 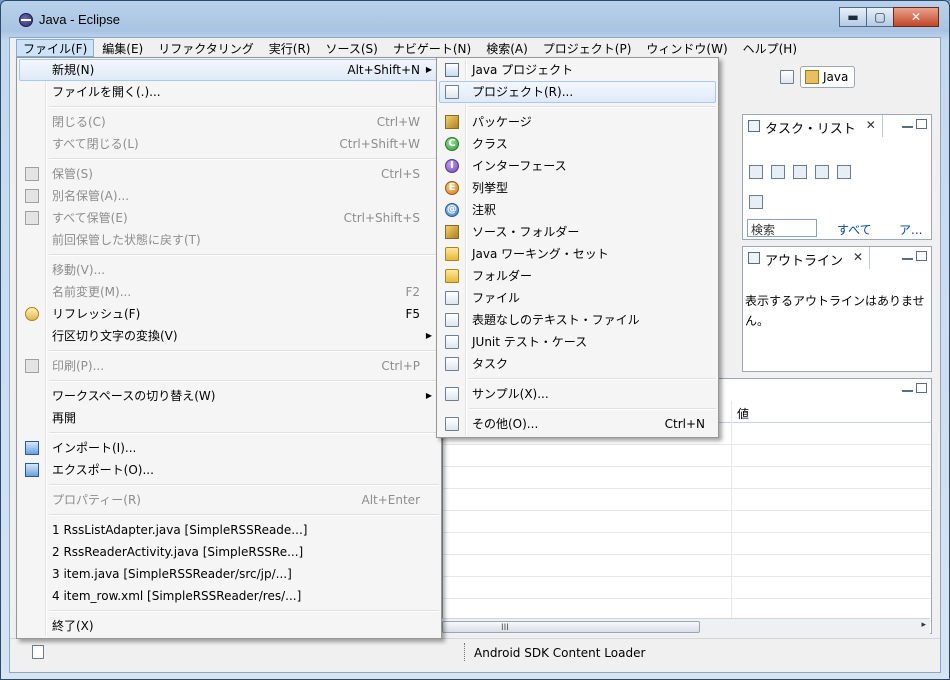 What do you see at coordinates (32, 314) in the screenshot?
I see `refresh-icon` at bounding box center [32, 314].